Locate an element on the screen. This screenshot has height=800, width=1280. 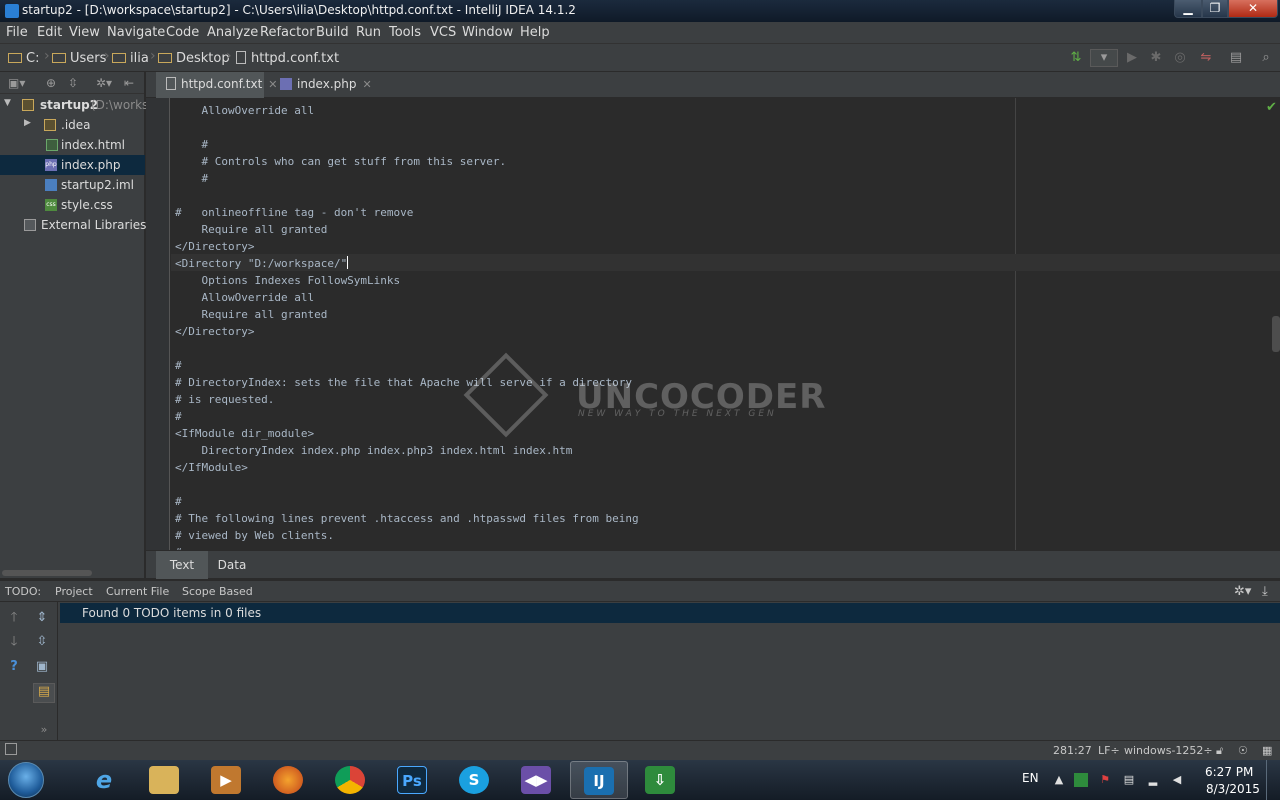
volume-icon: ◀ is located at coordinates (1177, 780).